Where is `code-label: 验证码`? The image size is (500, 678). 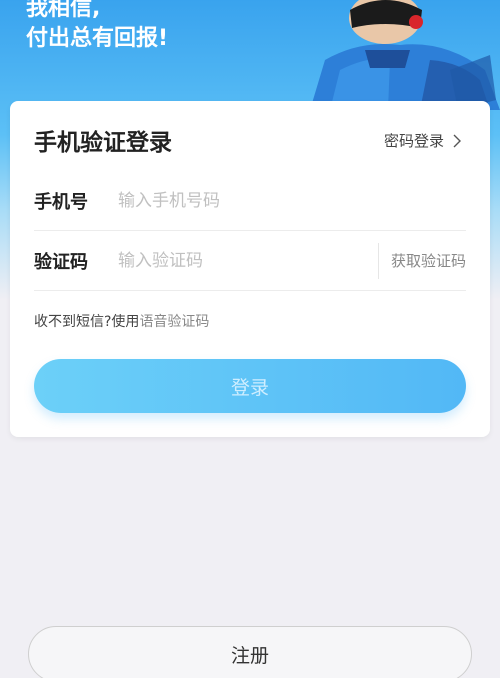 code-label: 验证码 is located at coordinates (61, 262).